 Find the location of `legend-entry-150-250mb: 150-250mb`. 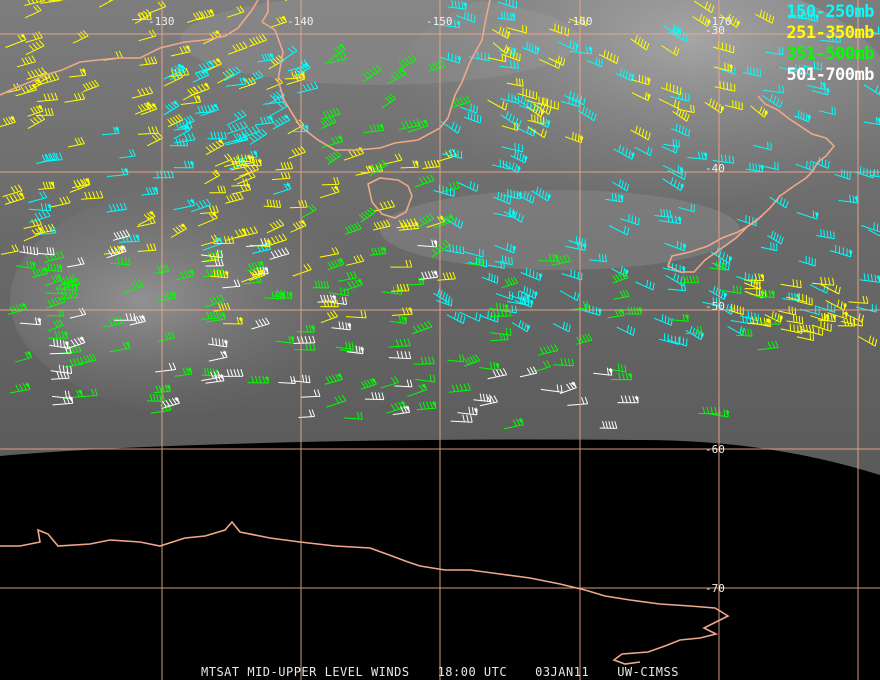

legend-entry-150-250mb: 150-250mb is located at coordinates (830, 12).